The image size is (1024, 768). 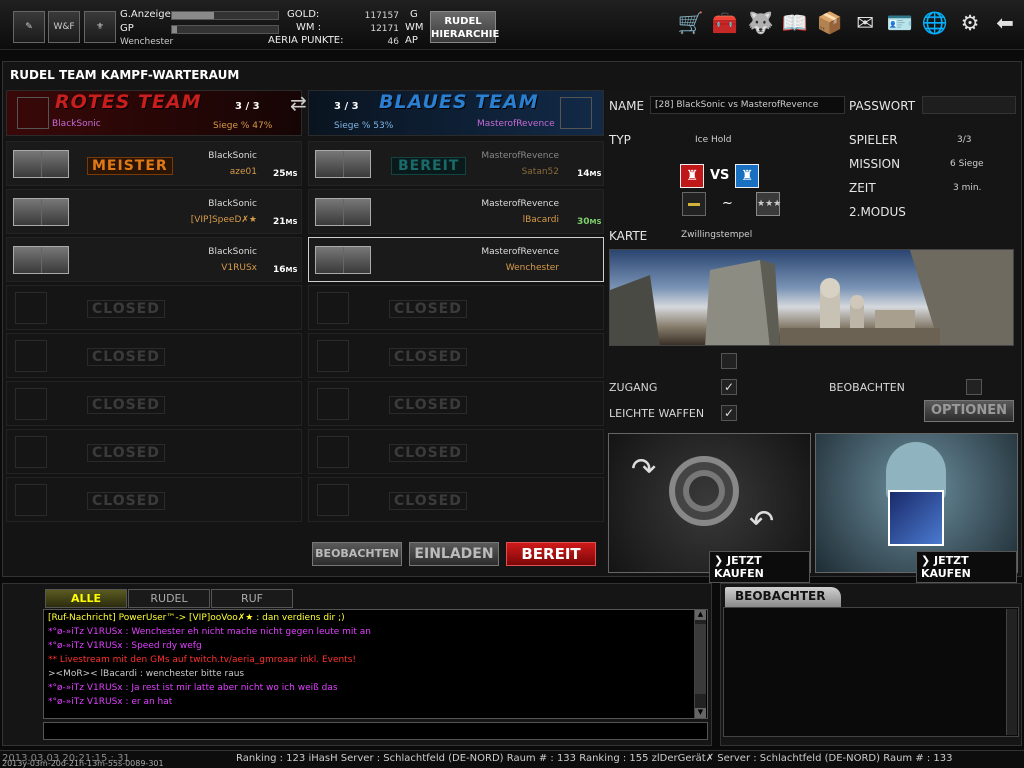 I want to click on chat-line: *°ø-»iTz V1RUSx : er an hat, so click(x=110, y=702).